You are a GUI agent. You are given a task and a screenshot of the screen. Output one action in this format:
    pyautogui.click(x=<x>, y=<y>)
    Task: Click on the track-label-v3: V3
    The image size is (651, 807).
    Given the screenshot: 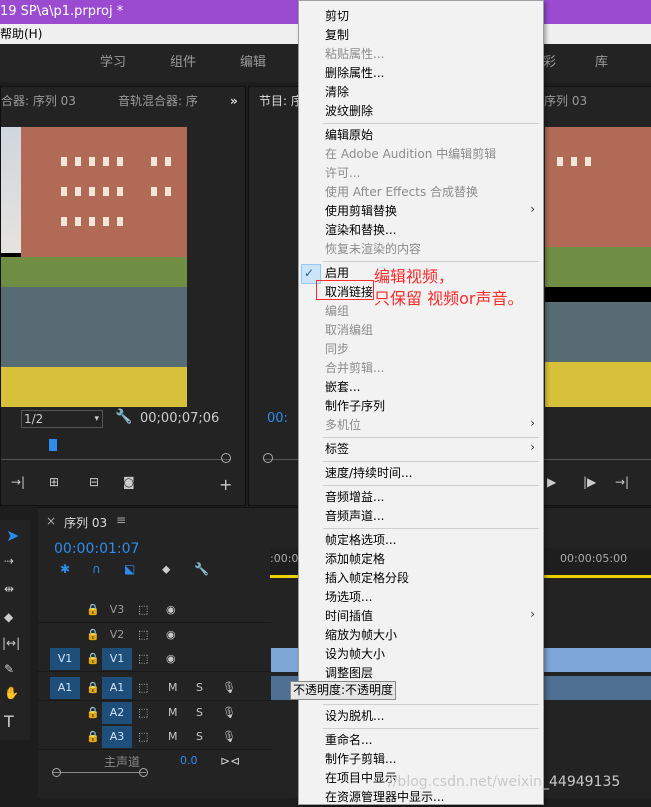 What is the action you would take?
    pyautogui.click(x=117, y=610)
    